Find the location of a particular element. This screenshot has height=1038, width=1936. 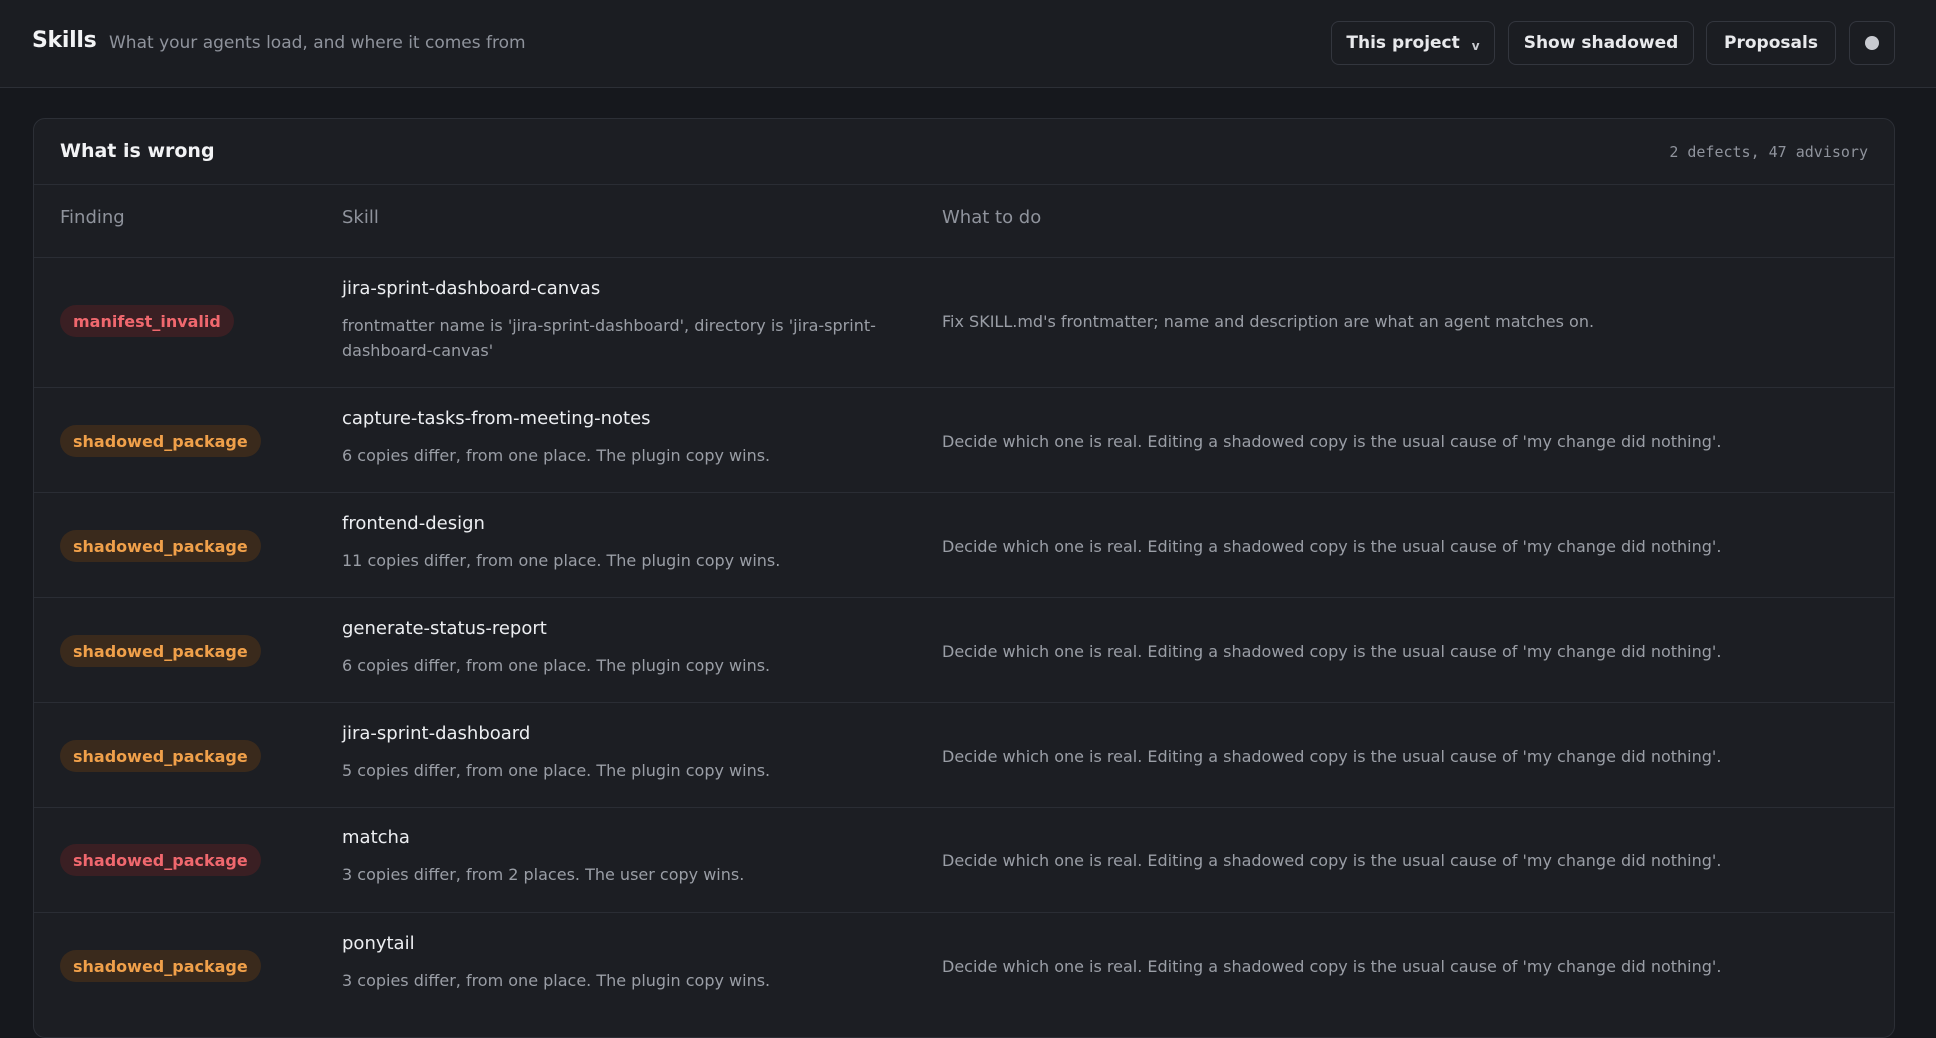

column-header-skill: Skill is located at coordinates (360, 217).